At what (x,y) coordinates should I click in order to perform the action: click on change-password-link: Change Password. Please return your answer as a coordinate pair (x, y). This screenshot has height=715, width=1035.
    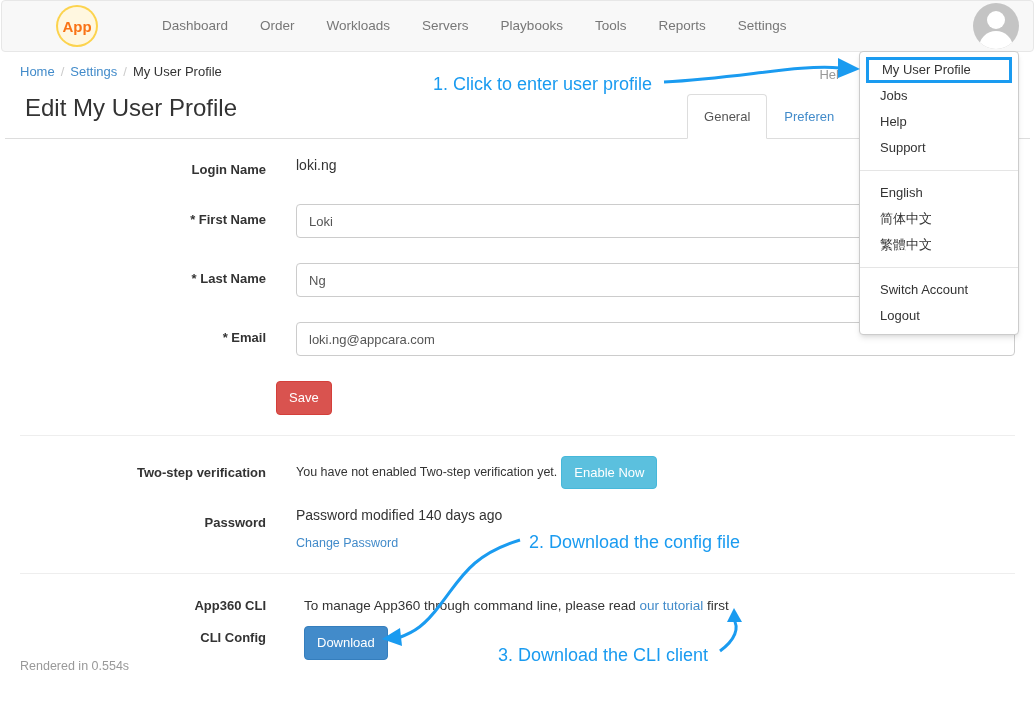
    Looking at the image, I should click on (399, 543).